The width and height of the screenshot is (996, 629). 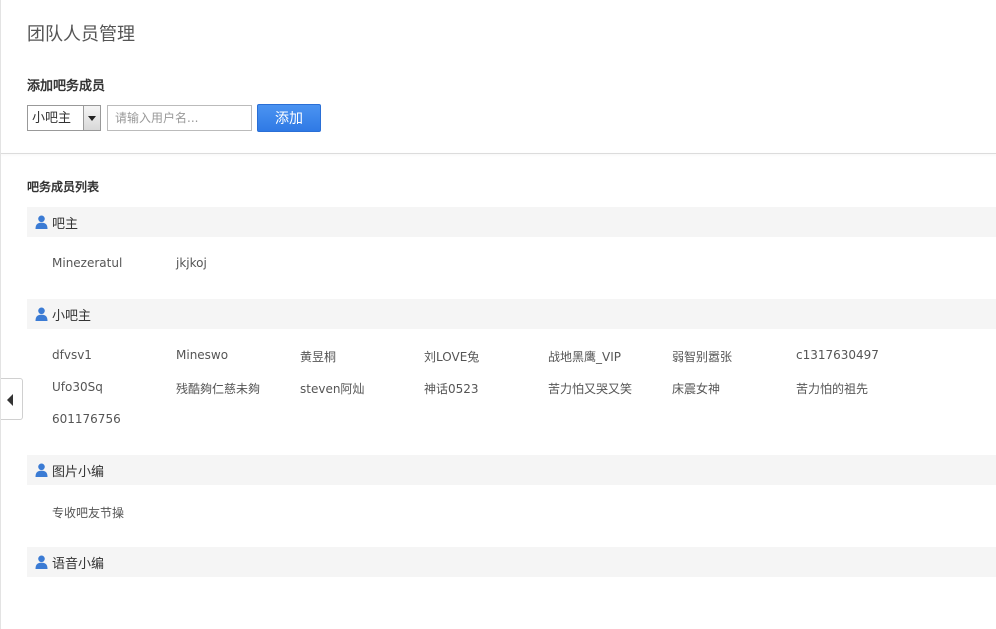 What do you see at coordinates (78, 564) in the screenshot?
I see `group-label: 语音小编` at bounding box center [78, 564].